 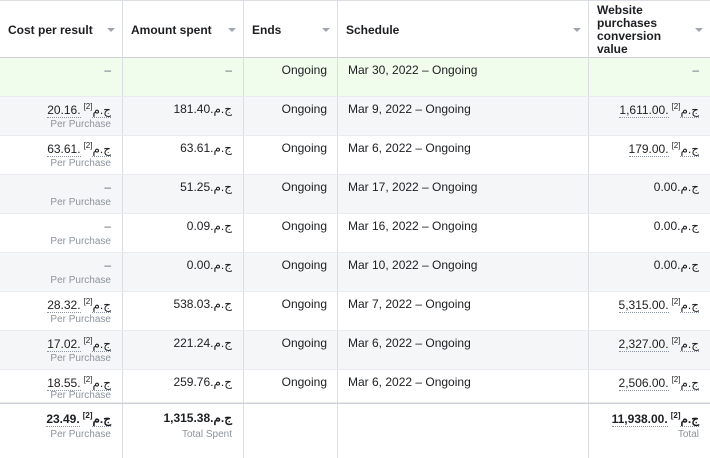 What do you see at coordinates (61, 77) in the screenshot?
I see `table-cell: –` at bounding box center [61, 77].